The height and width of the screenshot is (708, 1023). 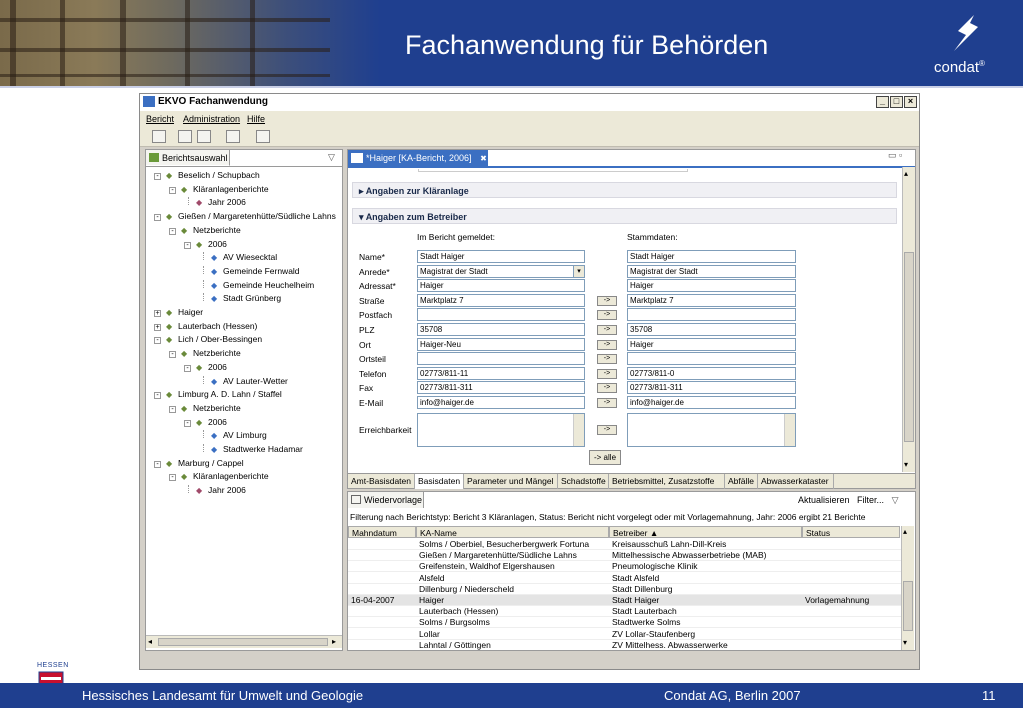 What do you see at coordinates (624, 190) in the screenshot?
I see `section-wastewater-plant: ▸ Angaben zur Kläranlage` at bounding box center [624, 190].